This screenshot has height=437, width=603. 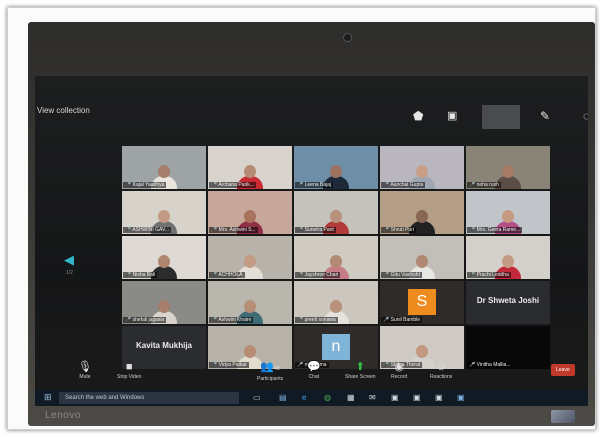 What do you see at coordinates (314, 377) in the screenshot?
I see `chat-label: Chat` at bounding box center [314, 377].